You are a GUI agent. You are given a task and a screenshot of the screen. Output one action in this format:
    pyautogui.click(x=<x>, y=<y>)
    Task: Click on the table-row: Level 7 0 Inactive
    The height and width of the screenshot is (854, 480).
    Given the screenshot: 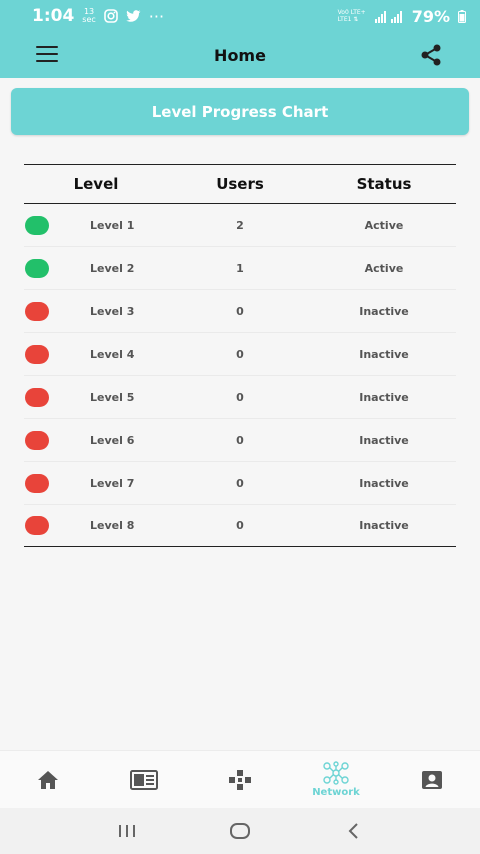 What is the action you would take?
    pyautogui.click(x=240, y=483)
    